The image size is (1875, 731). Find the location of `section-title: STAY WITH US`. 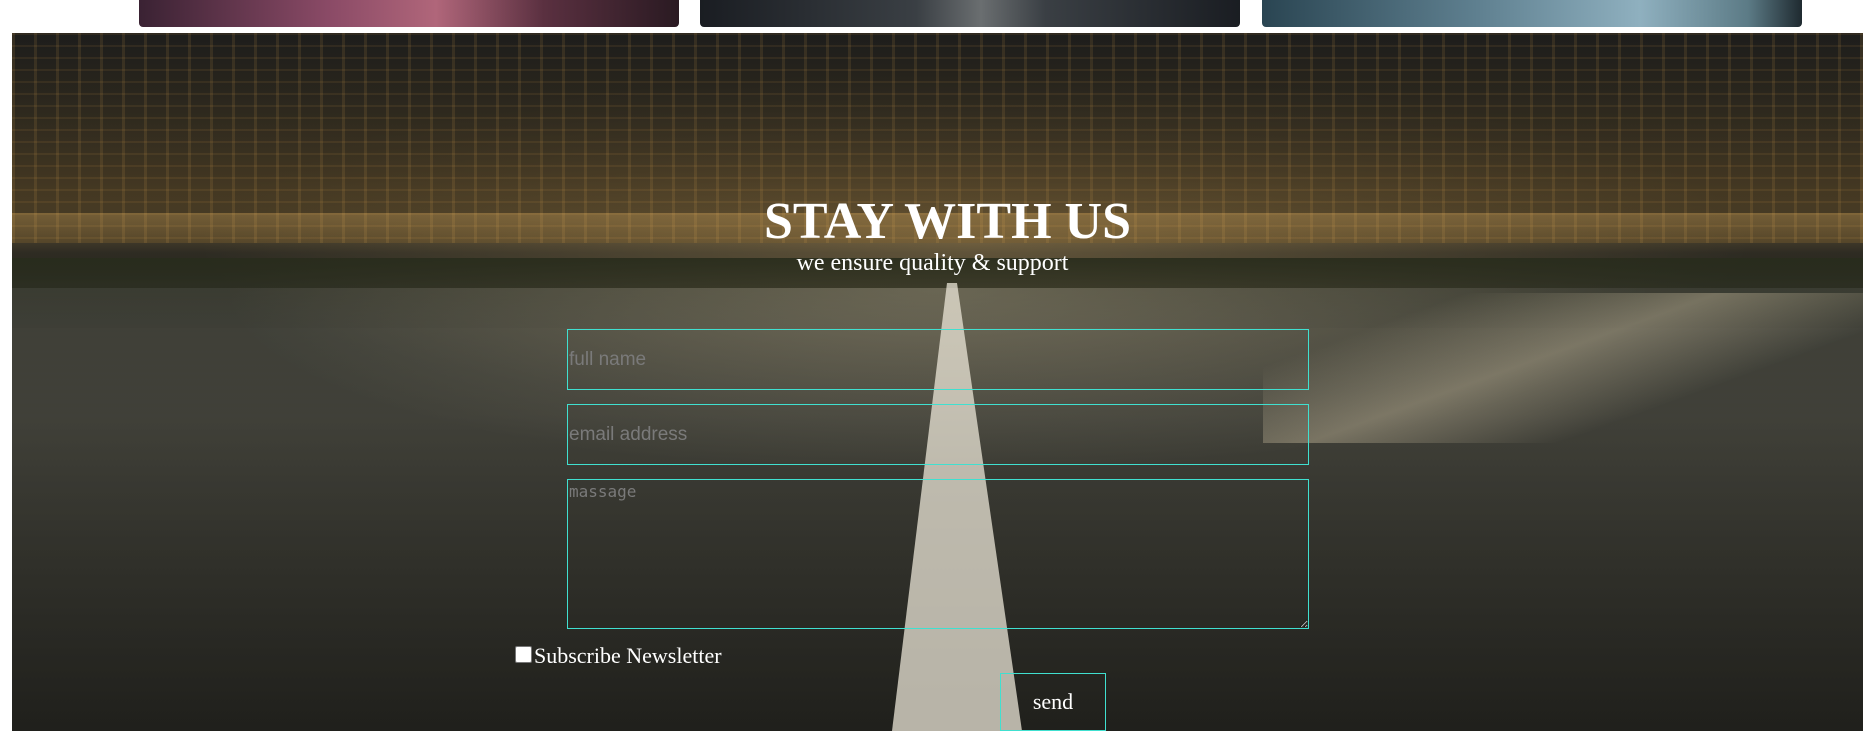

section-title: STAY WITH US is located at coordinates (947, 221).